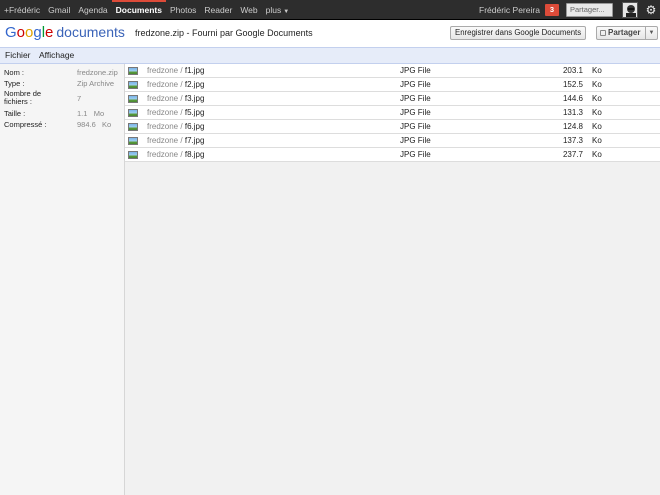  I want to click on file-row: fredzone / f5.jpg JPG File 131.3 Ko, so click(392, 113).